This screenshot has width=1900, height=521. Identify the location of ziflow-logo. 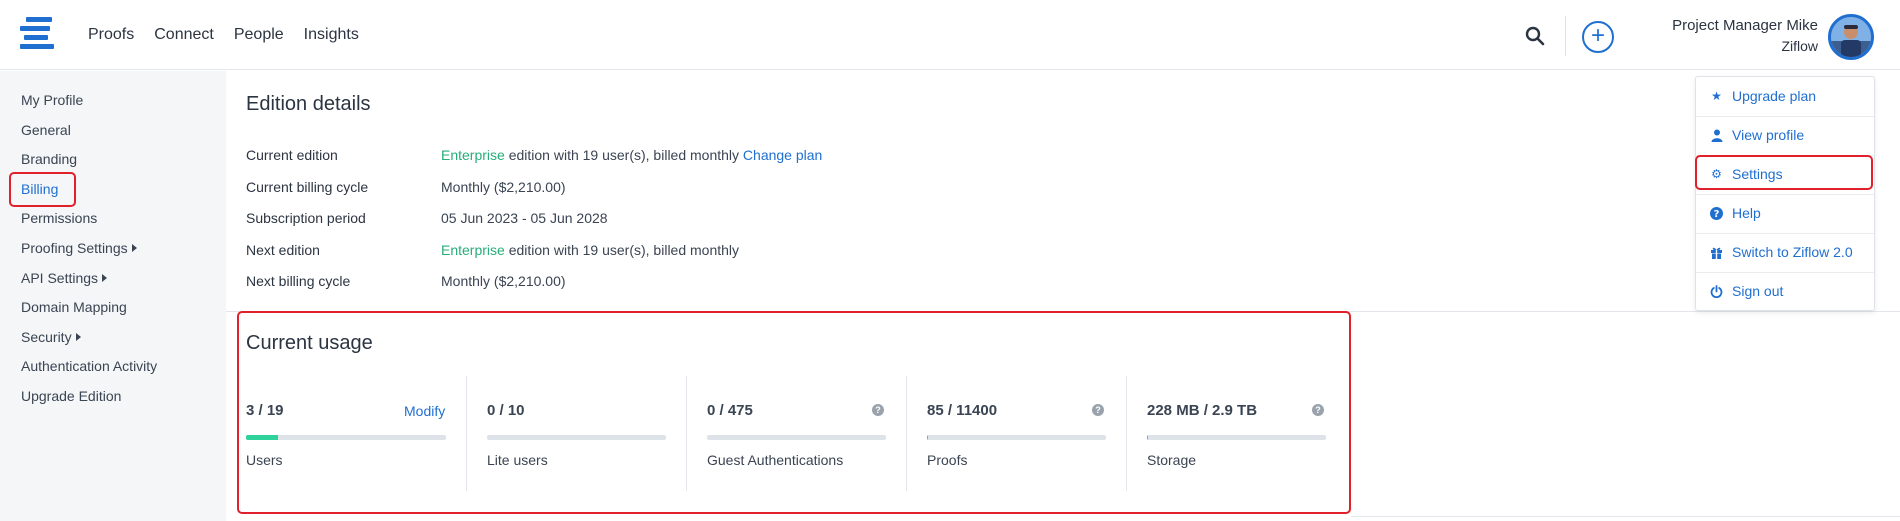
(37, 35).